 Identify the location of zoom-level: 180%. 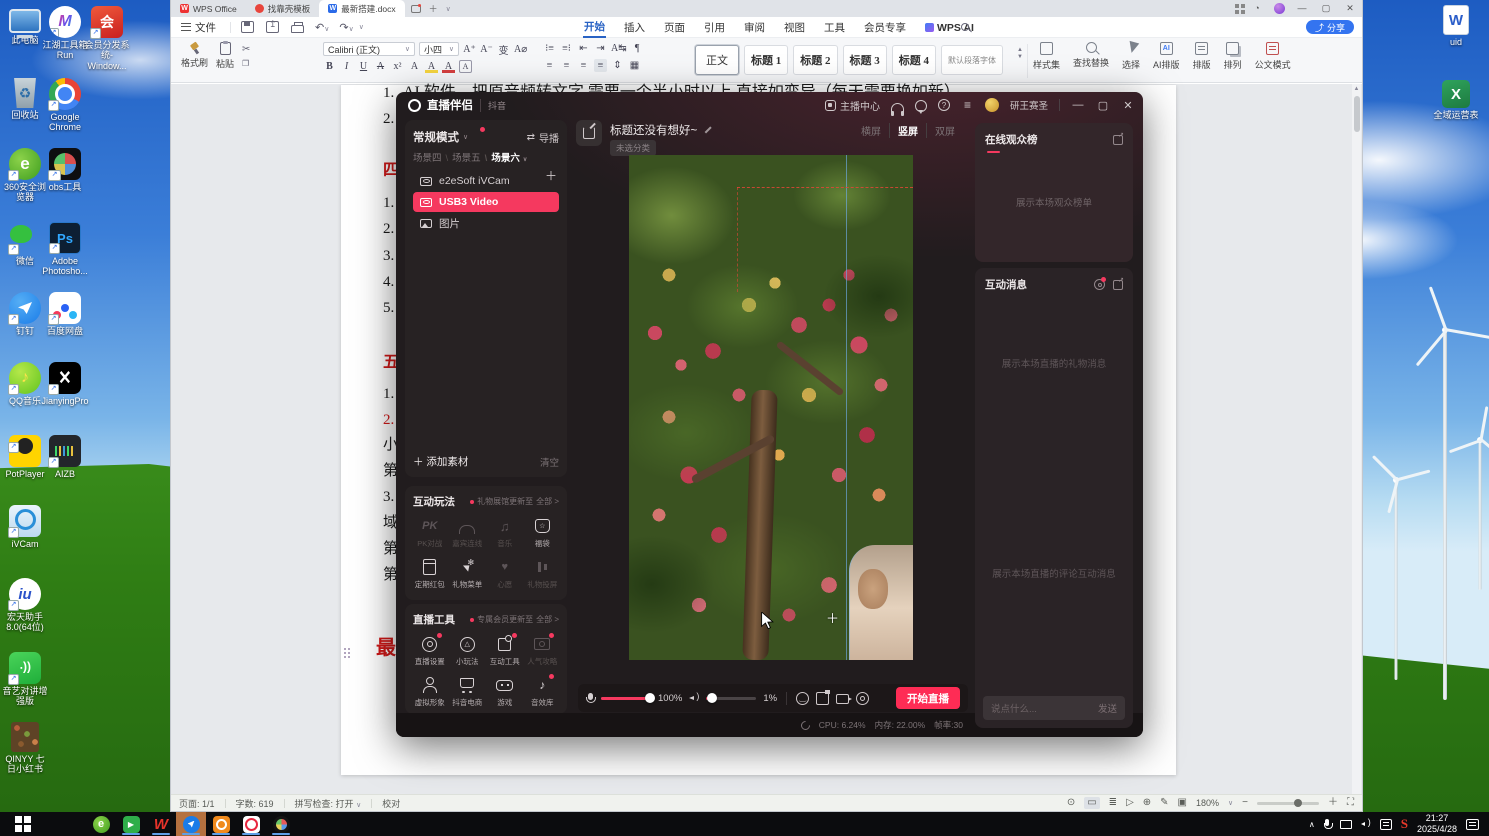
(1207, 803).